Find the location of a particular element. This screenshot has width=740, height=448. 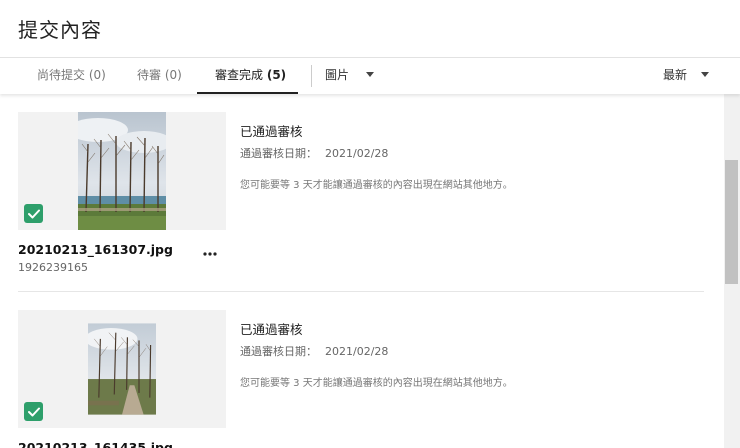

sort-dropdown: 最新 is located at coordinates (686, 76).